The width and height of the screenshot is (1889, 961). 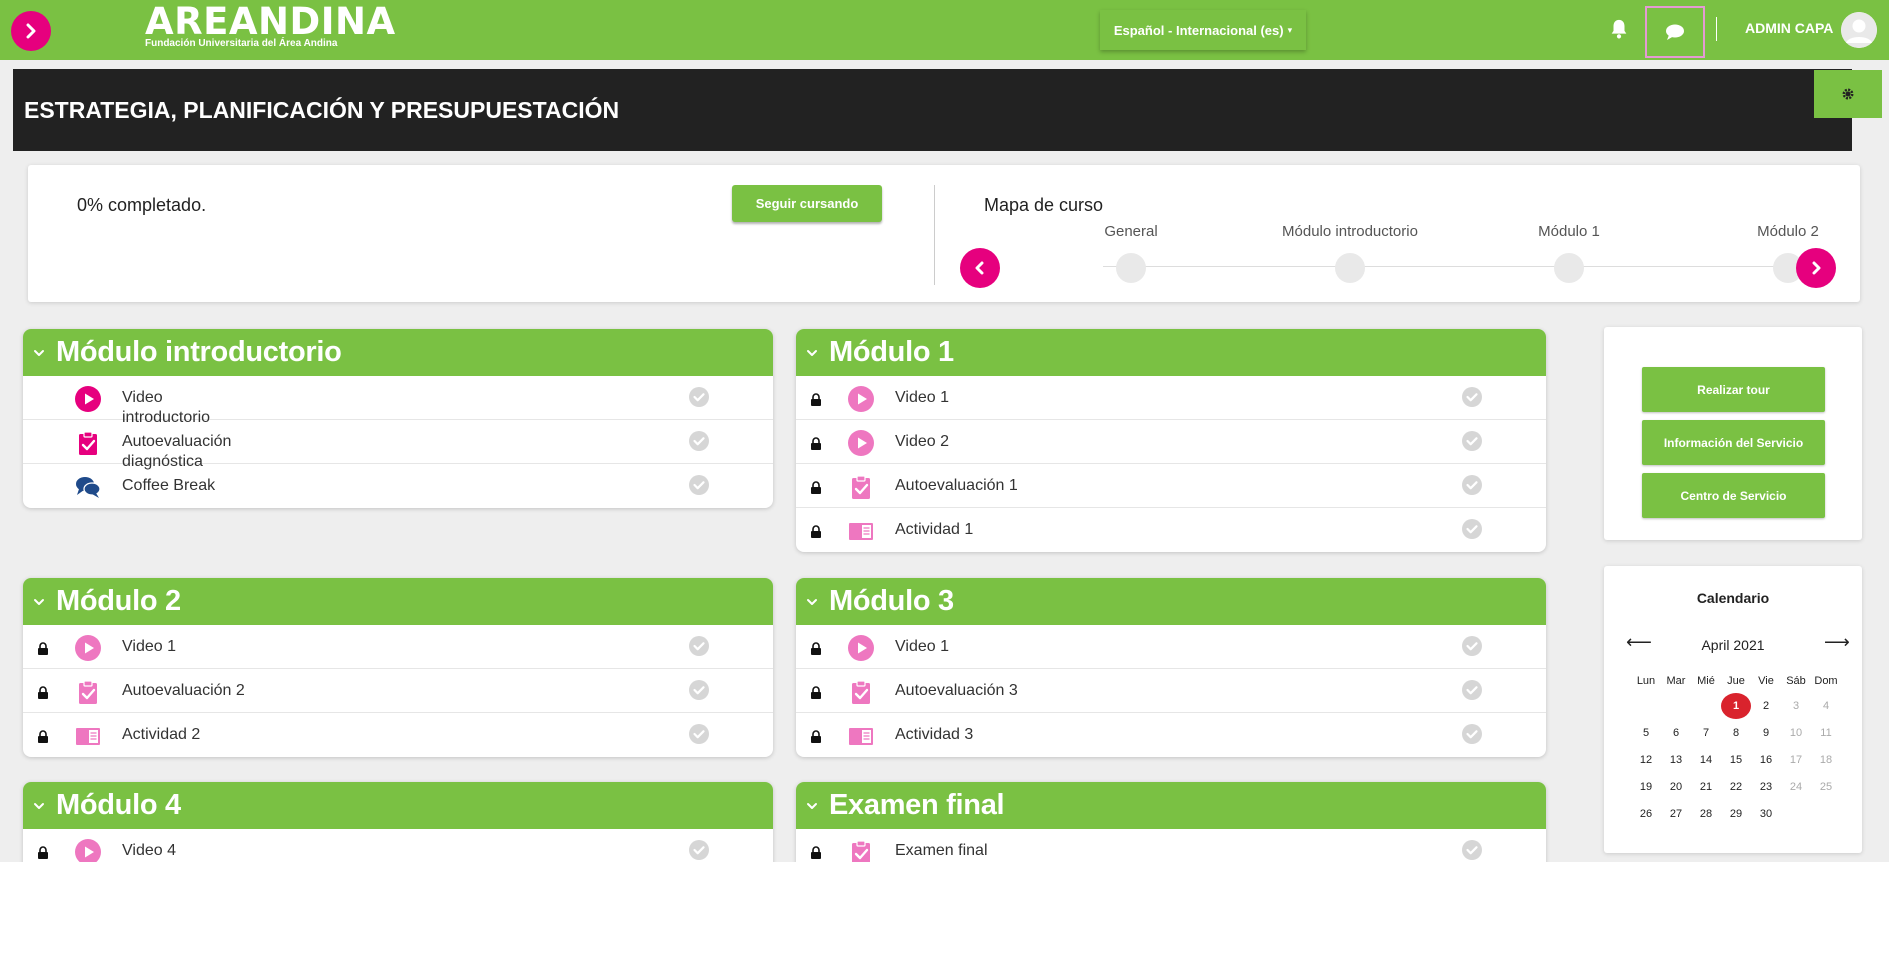 I want to click on calendar-day: 2, so click(x=1766, y=705).